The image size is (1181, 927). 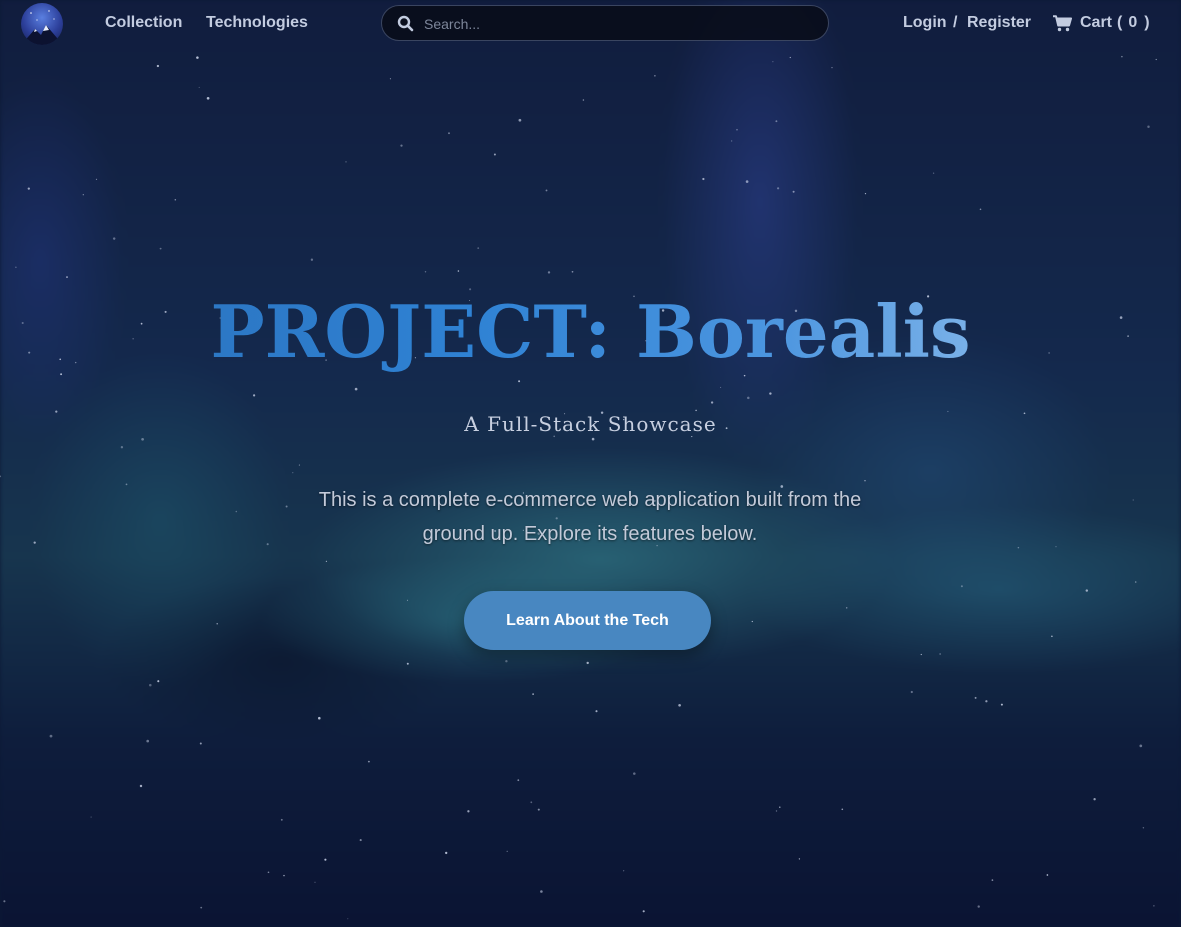 What do you see at coordinates (925, 23) in the screenshot?
I see `login-link: Login` at bounding box center [925, 23].